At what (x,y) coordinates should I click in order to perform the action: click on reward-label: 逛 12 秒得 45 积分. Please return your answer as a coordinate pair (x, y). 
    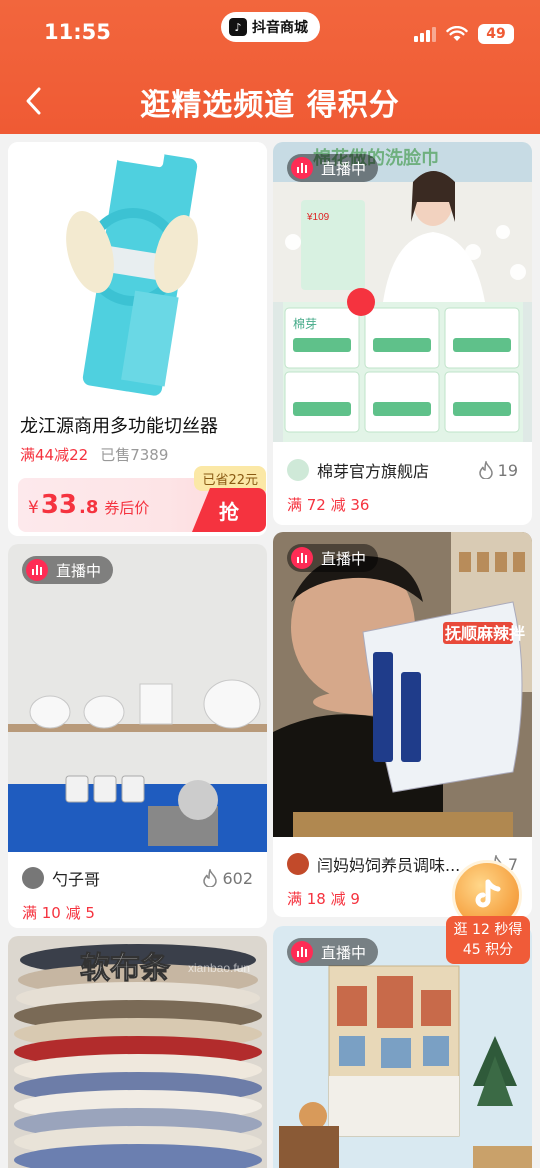
    Looking at the image, I should click on (488, 940).